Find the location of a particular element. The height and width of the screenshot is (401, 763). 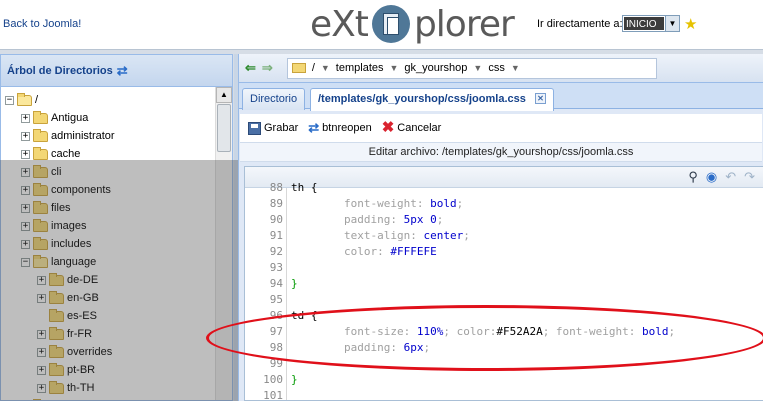

code-token: } is located at coordinates (294, 379).